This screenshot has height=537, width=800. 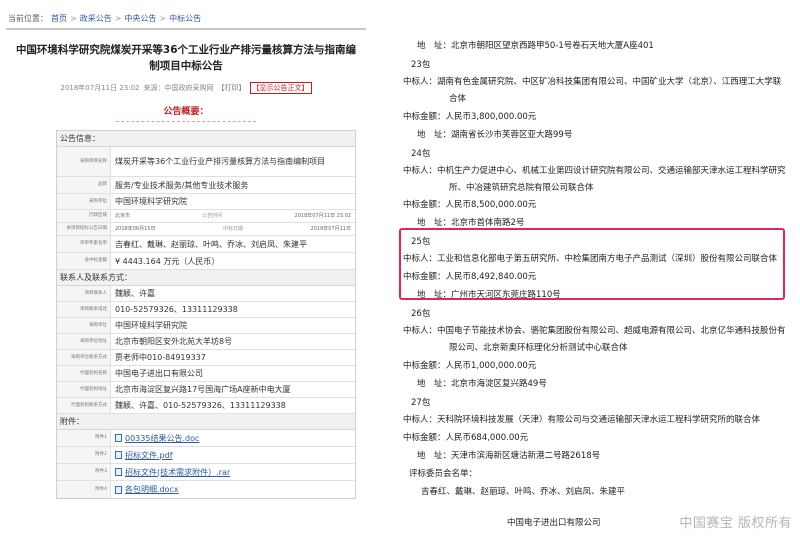 I want to click on attachment-item: 00335结果公告.doc, so click(x=233, y=438).